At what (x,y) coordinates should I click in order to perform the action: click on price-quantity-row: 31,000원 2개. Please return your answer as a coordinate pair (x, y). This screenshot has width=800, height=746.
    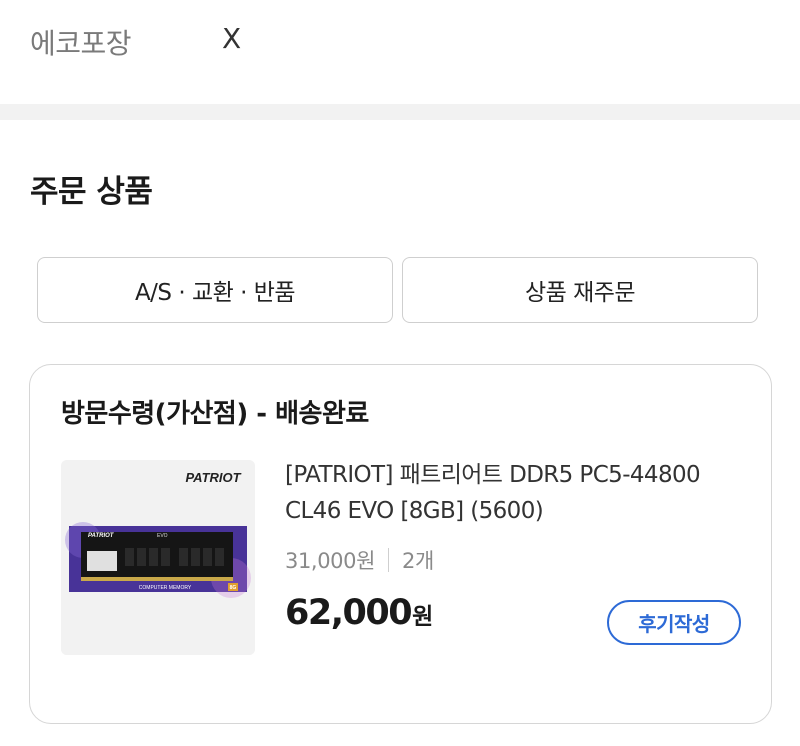
    Looking at the image, I should click on (359, 560).